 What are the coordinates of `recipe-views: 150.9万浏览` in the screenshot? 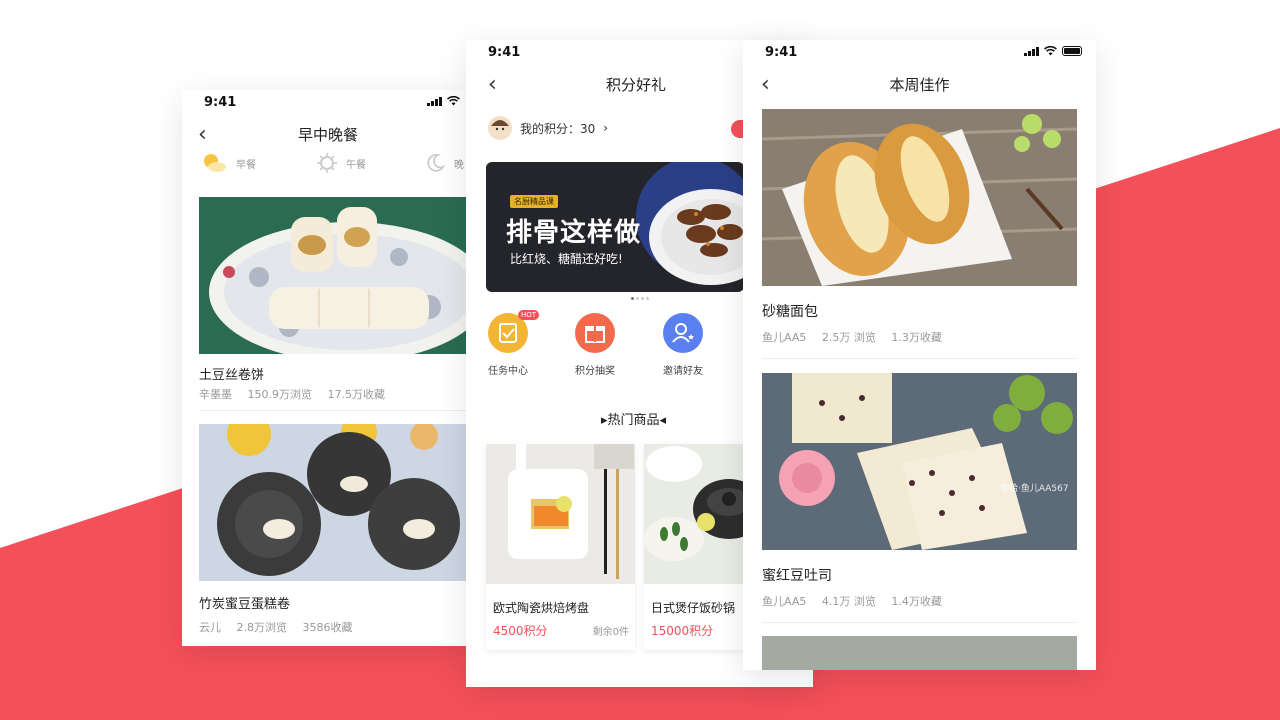 It's located at (280, 394).